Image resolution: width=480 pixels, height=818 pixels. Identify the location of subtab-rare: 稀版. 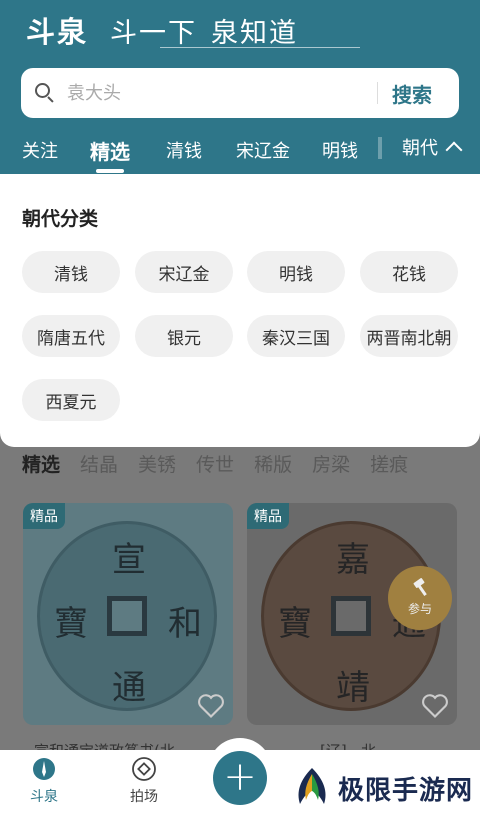
(273, 463).